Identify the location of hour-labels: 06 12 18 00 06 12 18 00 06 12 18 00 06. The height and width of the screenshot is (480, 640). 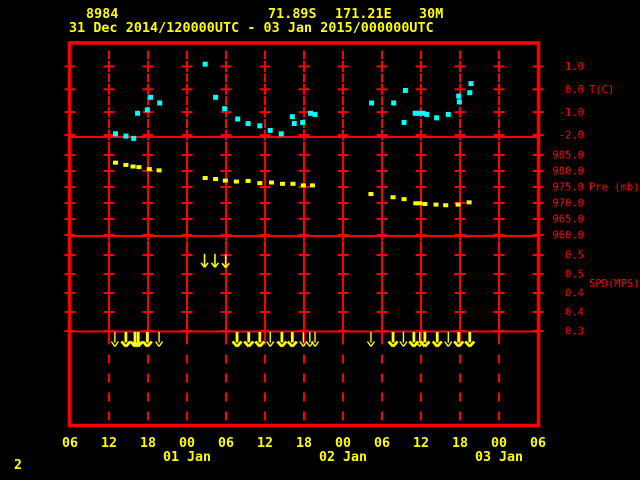
(304, 443).